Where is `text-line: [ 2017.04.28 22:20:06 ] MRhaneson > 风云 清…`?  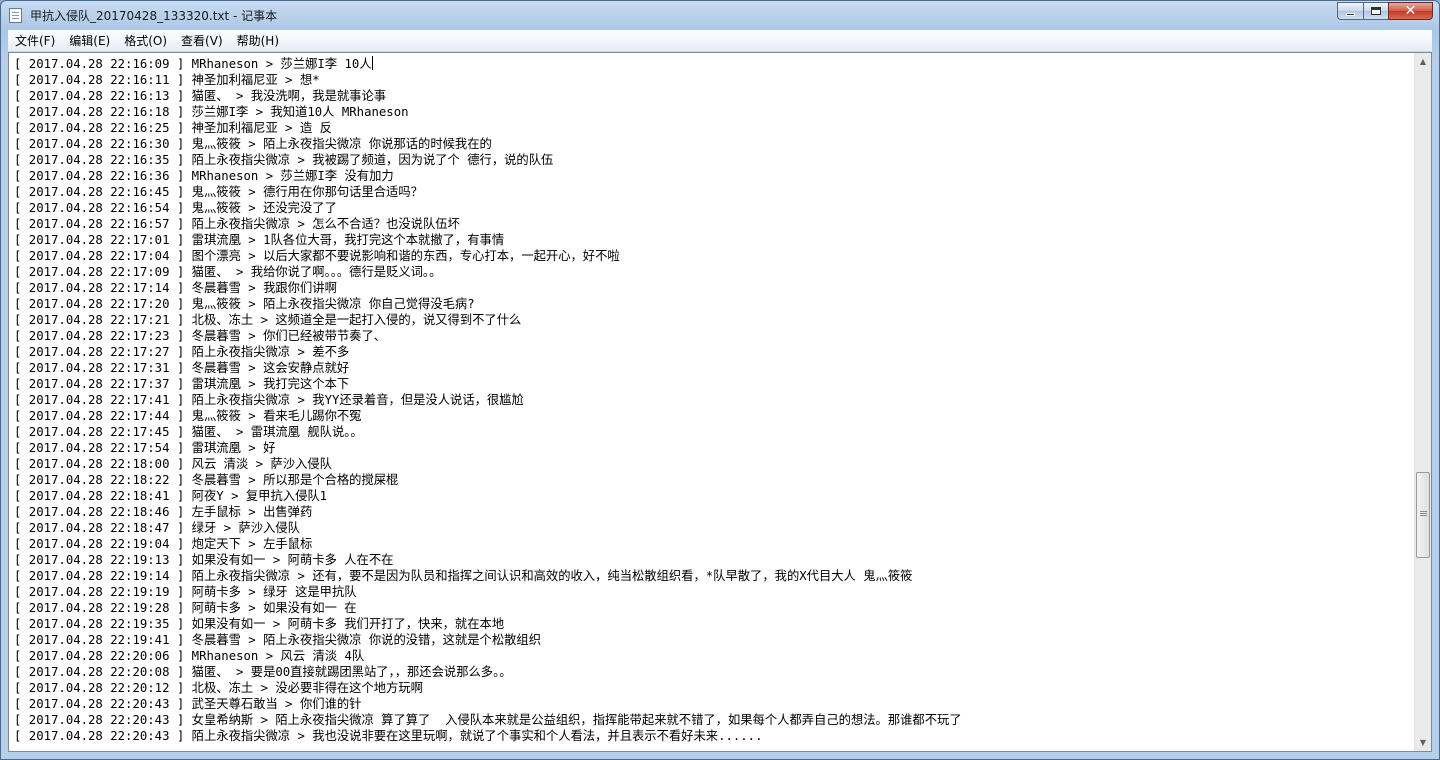
text-line: [ 2017.04.28 22:20:06 ] MRhaneson > 风云 清… is located at coordinates (488, 656).